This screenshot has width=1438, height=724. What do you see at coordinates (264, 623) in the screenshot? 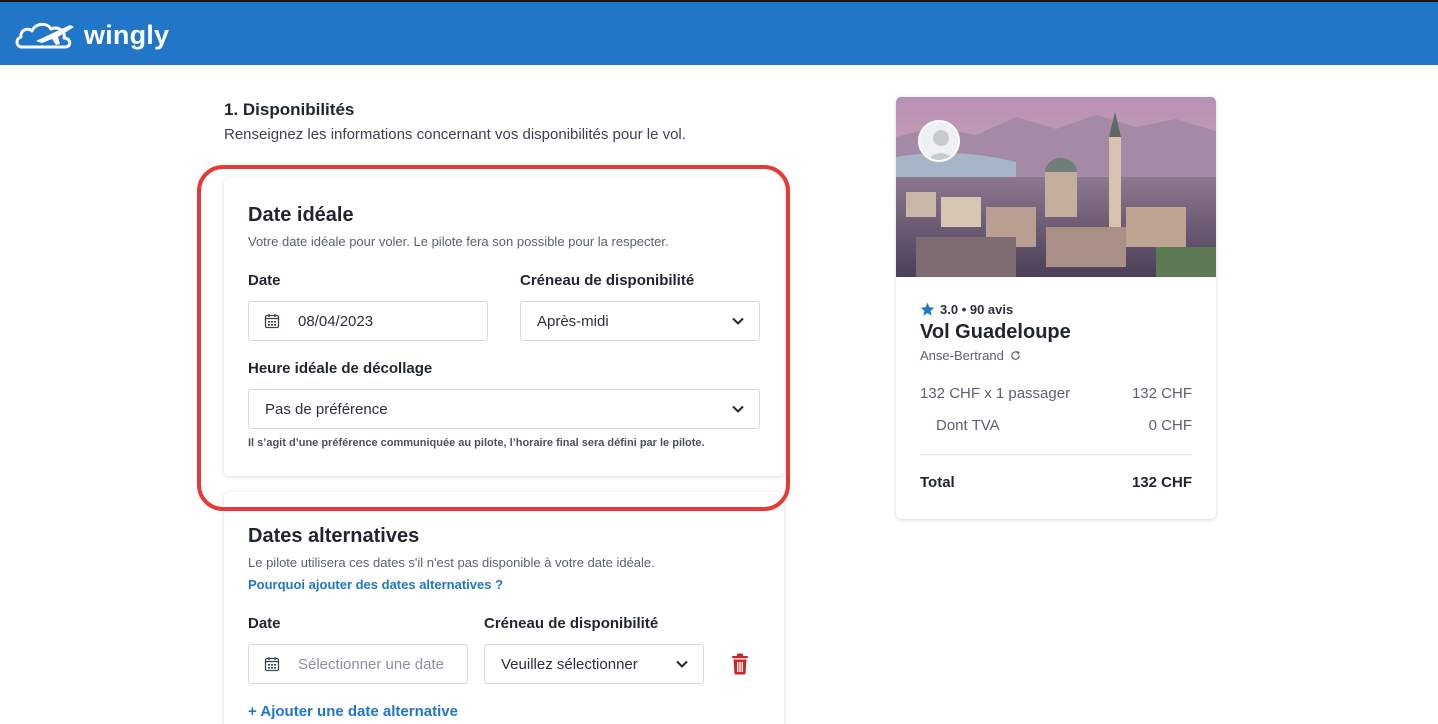
I see `alt-date-label: Date` at bounding box center [264, 623].